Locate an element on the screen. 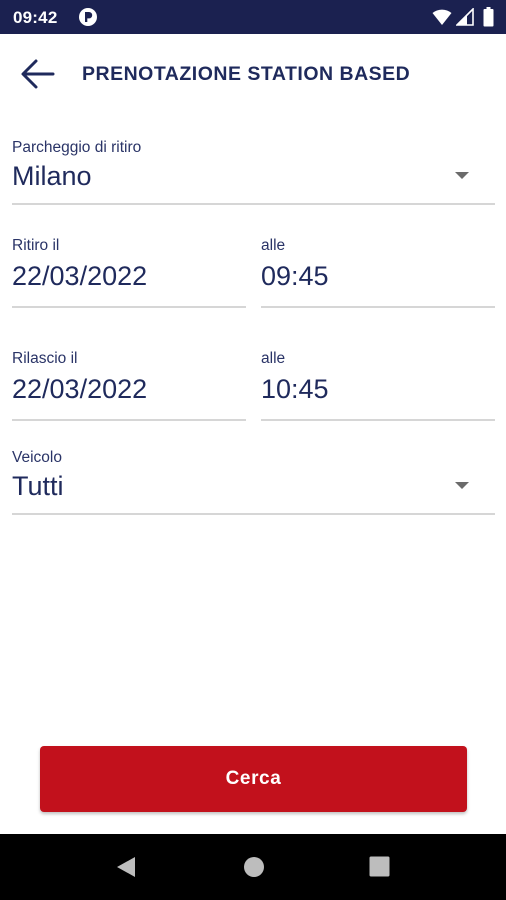  nav-home-icon is located at coordinates (254, 867).